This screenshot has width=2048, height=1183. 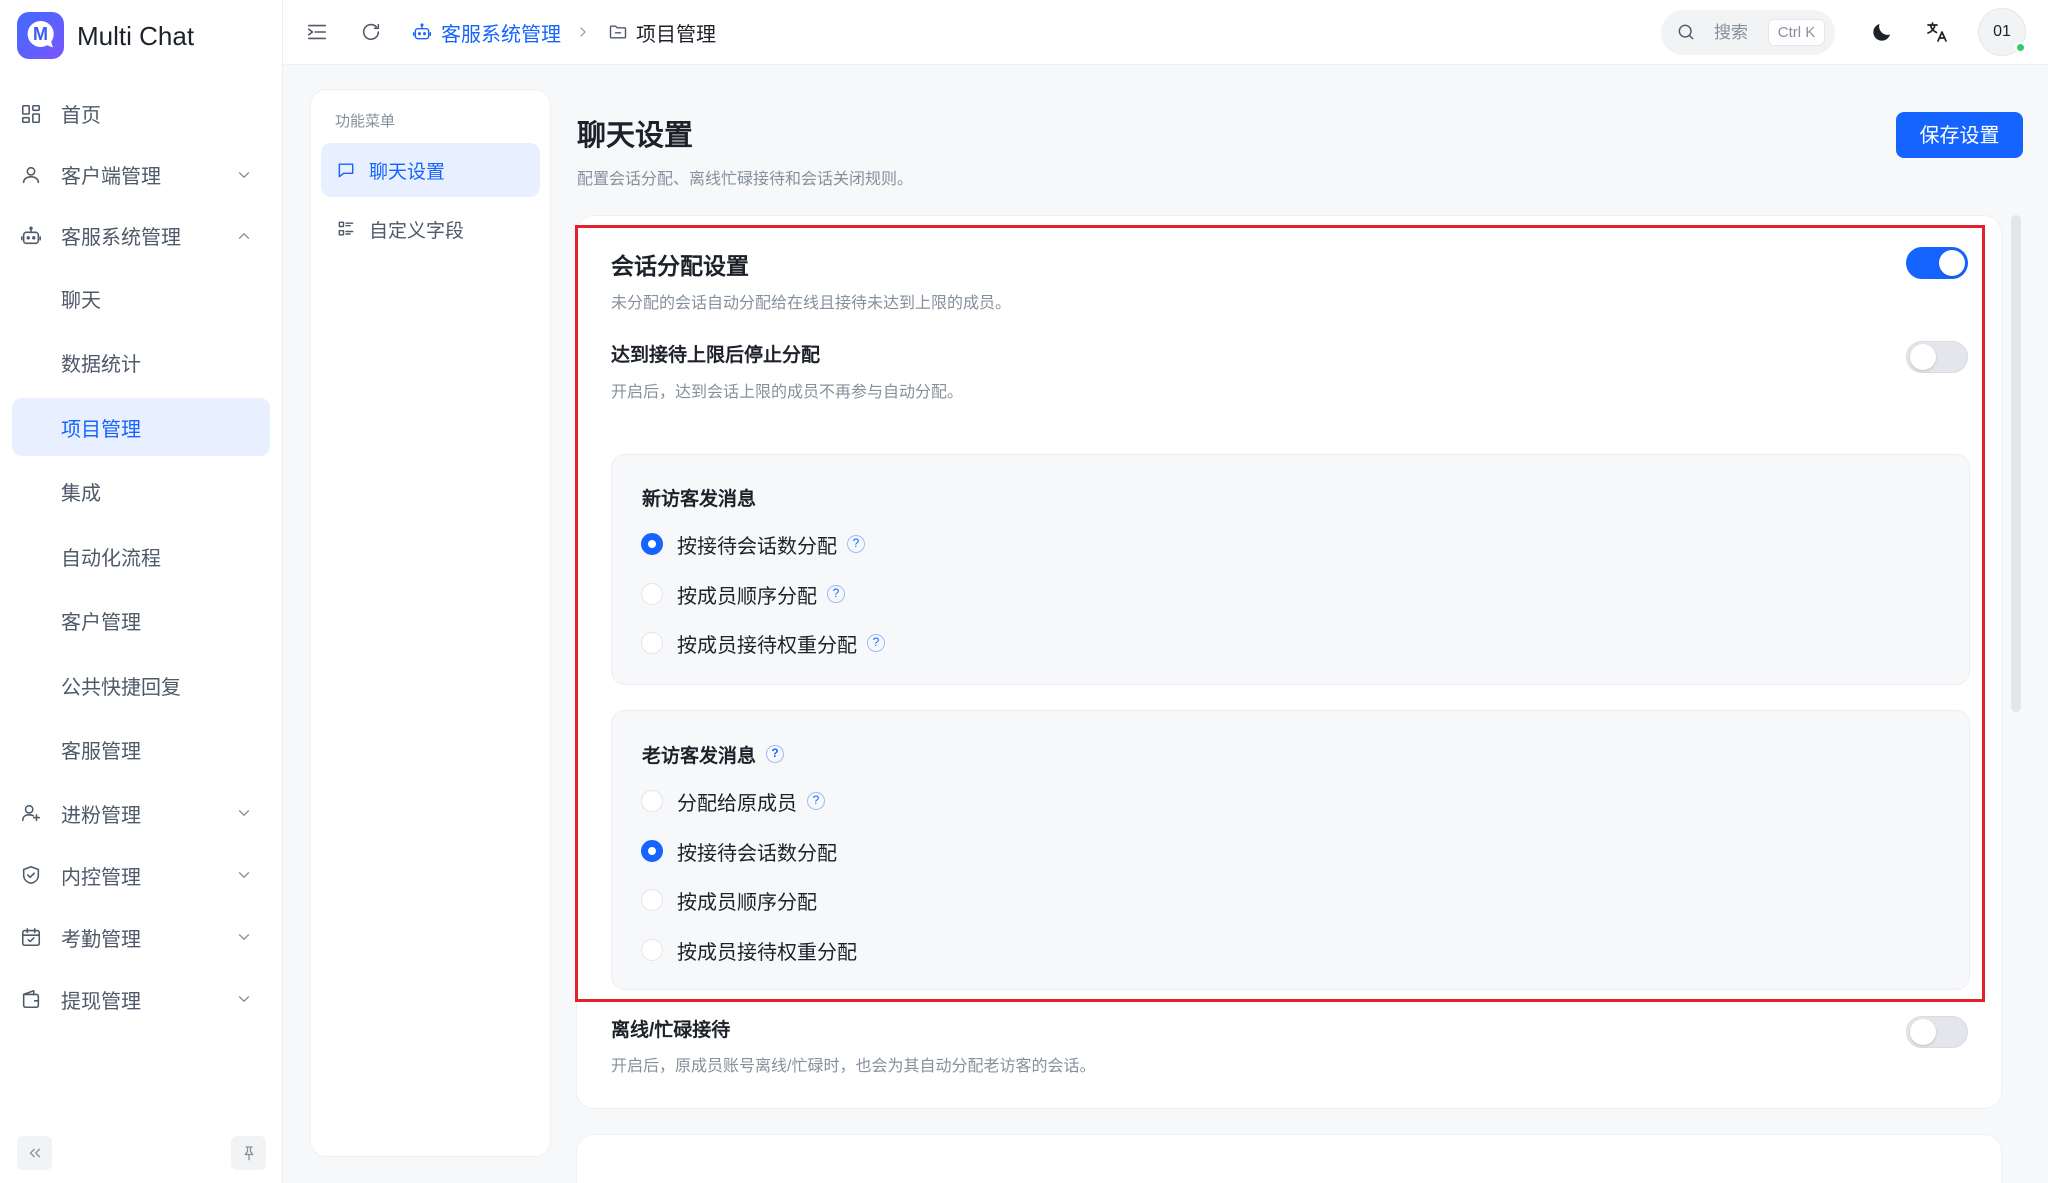 I want to click on sidebar-subitem-label: 客服管理, so click(x=141, y=750).